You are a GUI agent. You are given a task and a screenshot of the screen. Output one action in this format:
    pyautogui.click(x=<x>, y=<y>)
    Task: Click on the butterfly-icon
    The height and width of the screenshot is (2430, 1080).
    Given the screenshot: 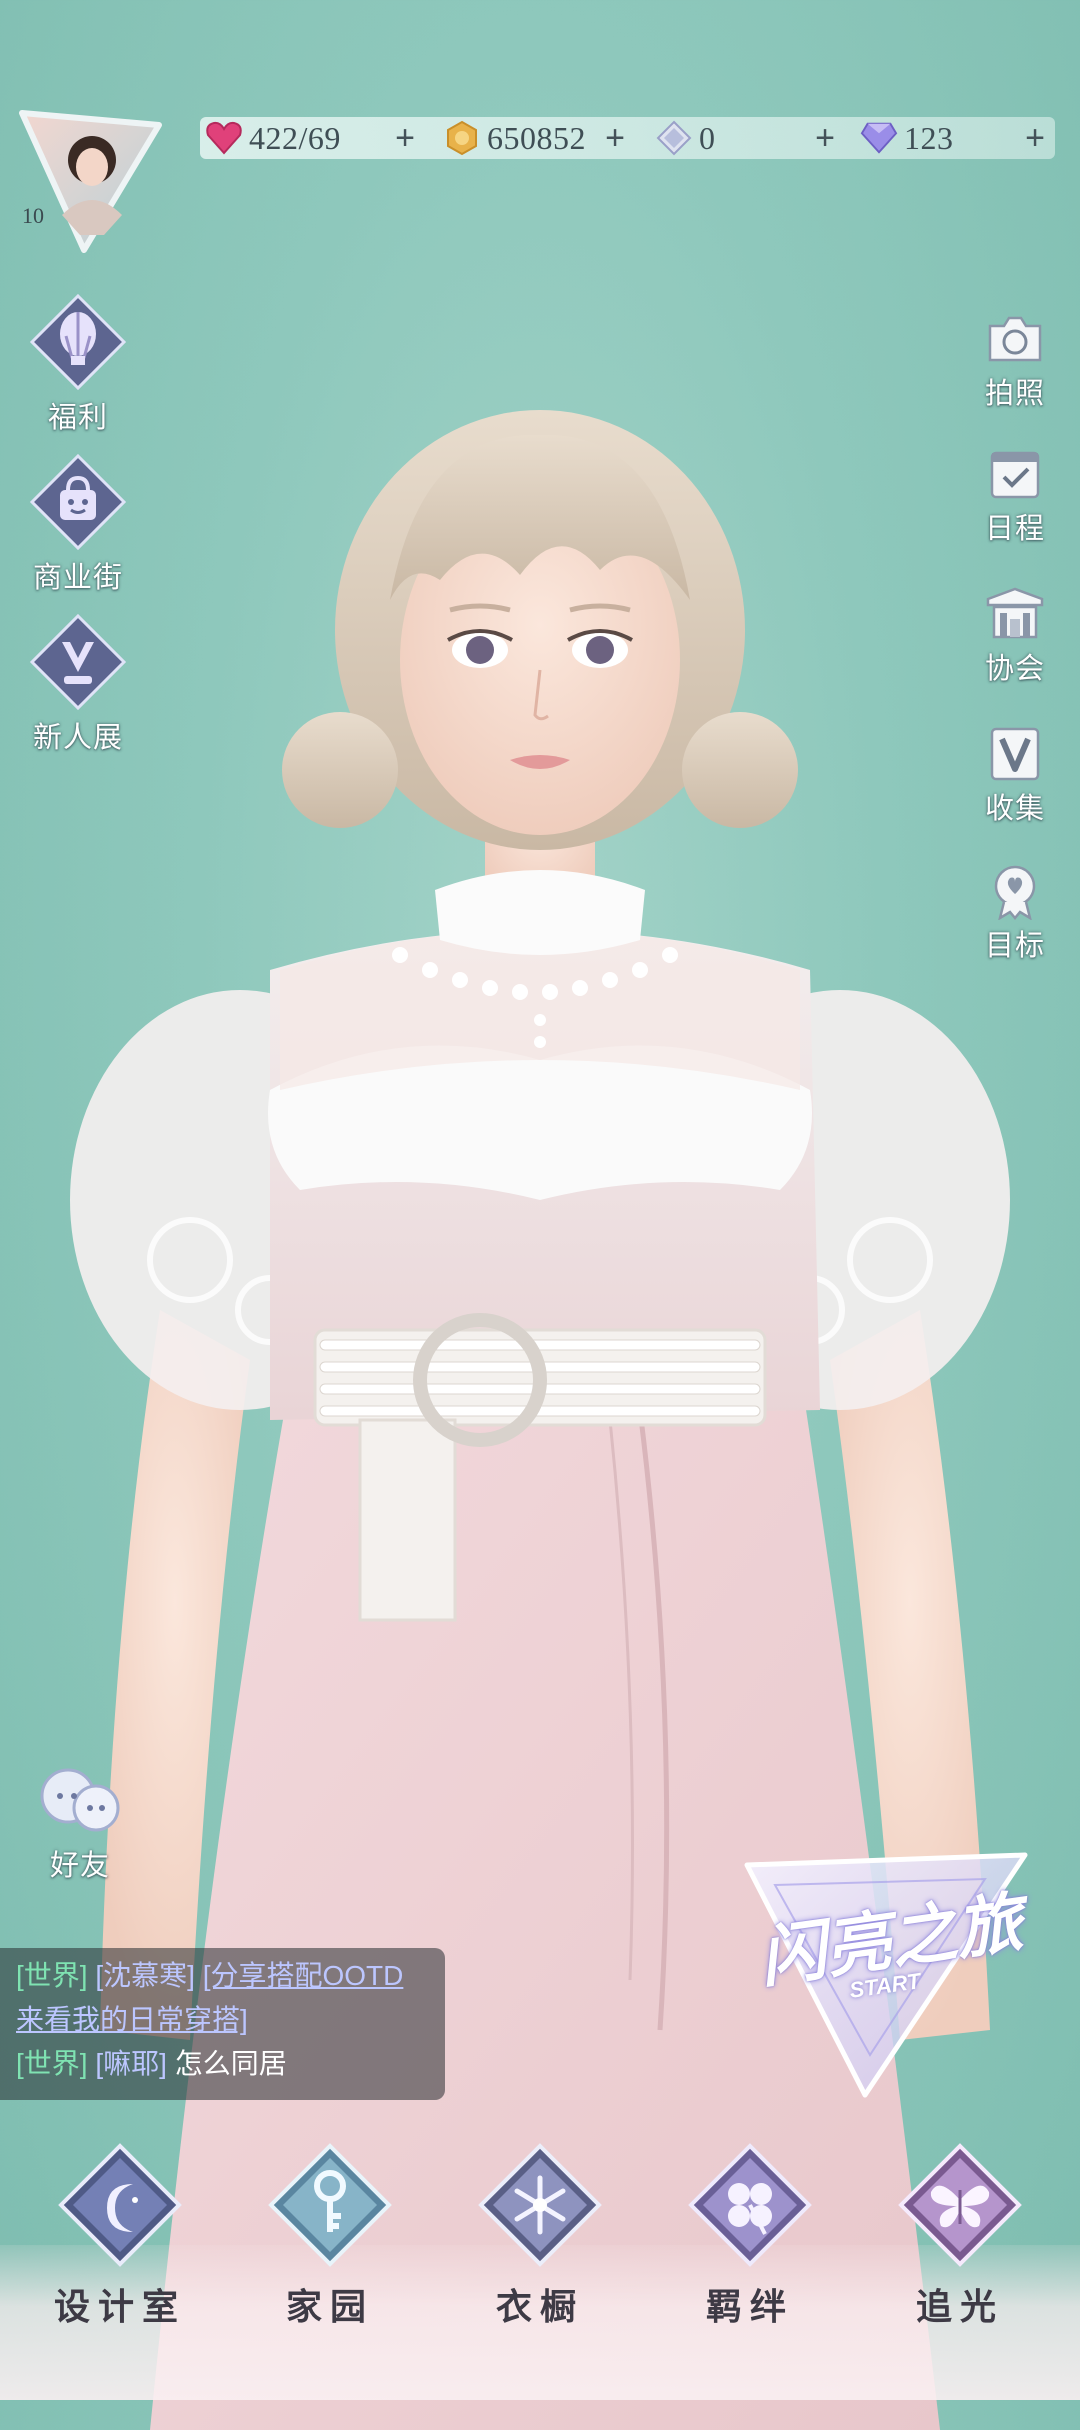 What is the action you would take?
    pyautogui.click(x=960, y=2205)
    